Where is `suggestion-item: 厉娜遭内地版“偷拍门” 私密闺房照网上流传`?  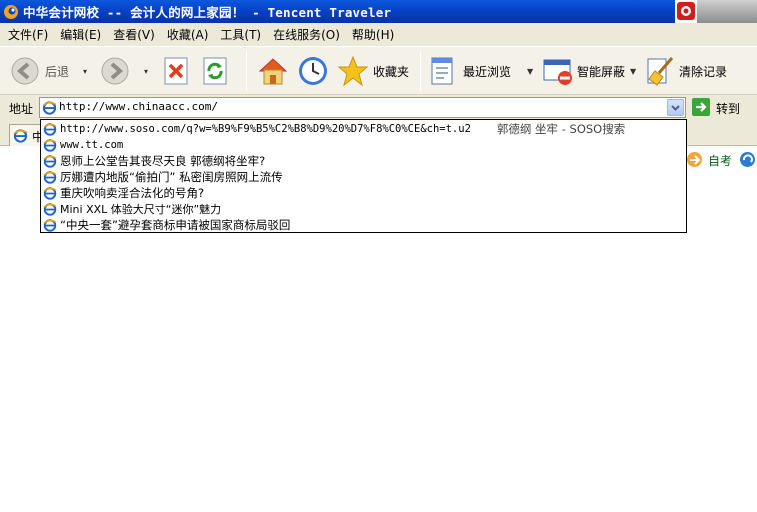 suggestion-item: 厉娜遭内地版“偷拍门” 私密闺房照网上流传 is located at coordinates (363, 177).